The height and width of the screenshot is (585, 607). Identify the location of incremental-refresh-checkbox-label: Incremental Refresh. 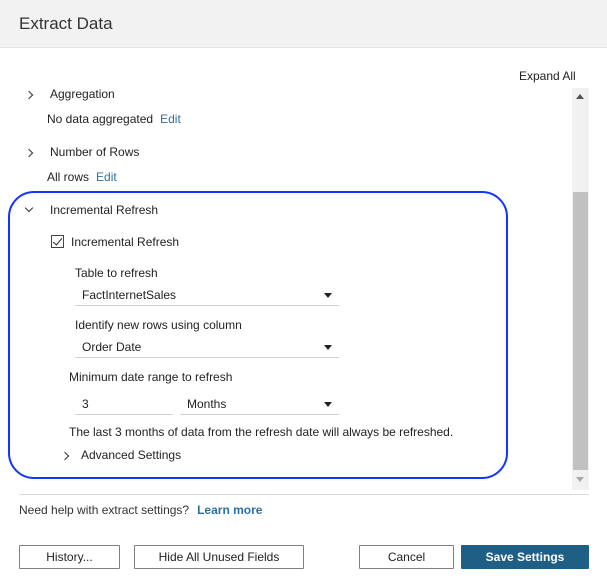
(125, 242).